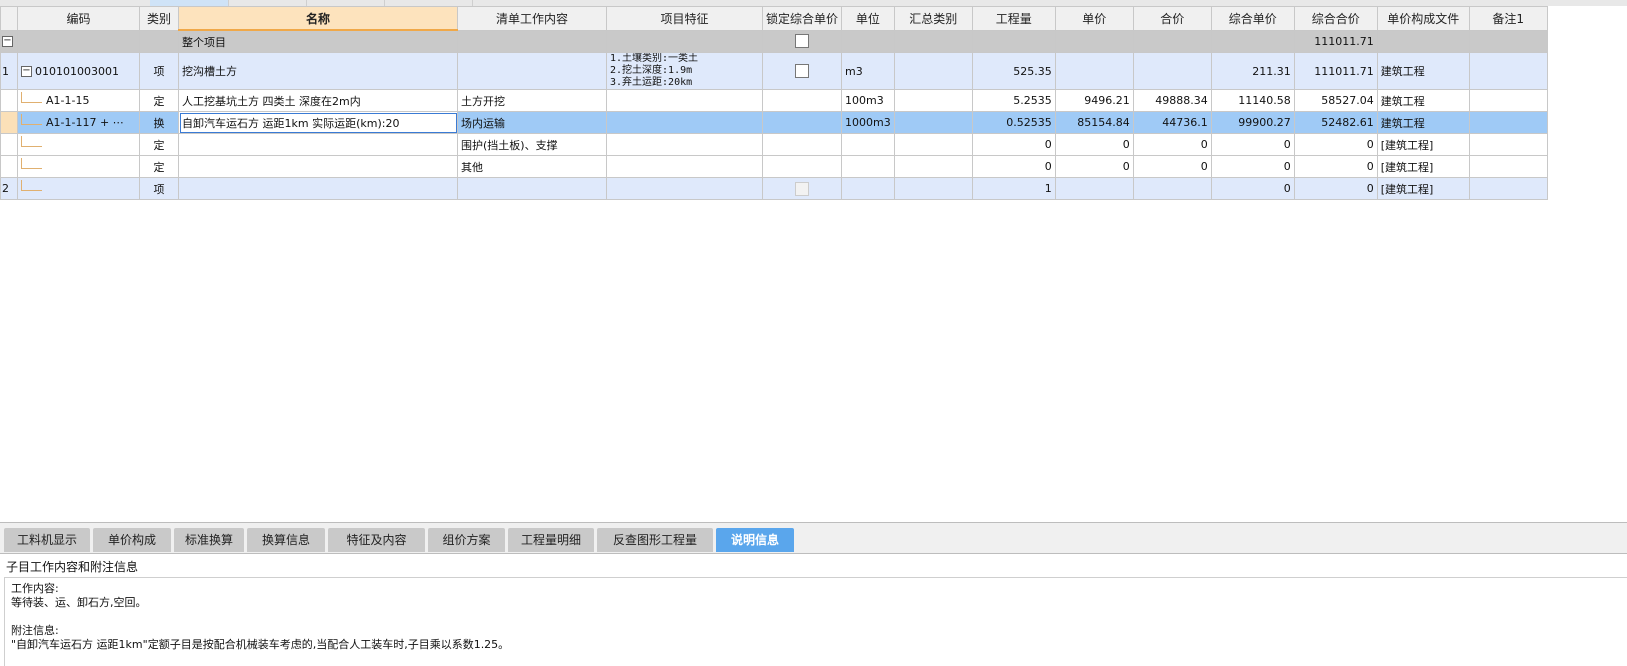 This screenshot has height=666, width=1627. Describe the element at coordinates (868, 100) in the screenshot. I see `unit-cell: 100m3` at that location.